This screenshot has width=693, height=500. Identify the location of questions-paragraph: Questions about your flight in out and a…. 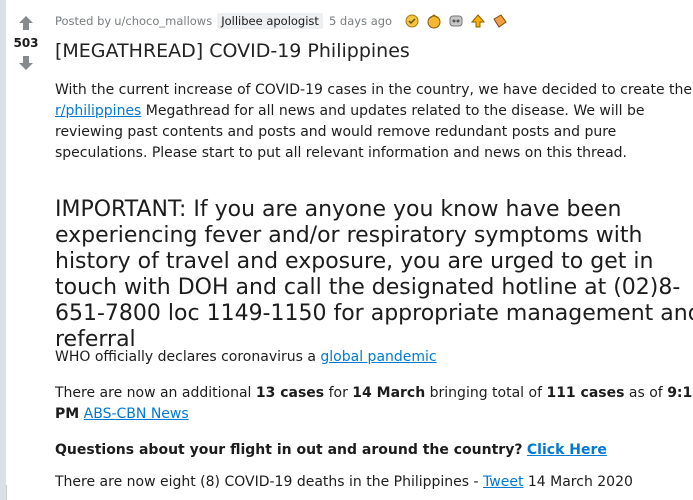
(331, 450).